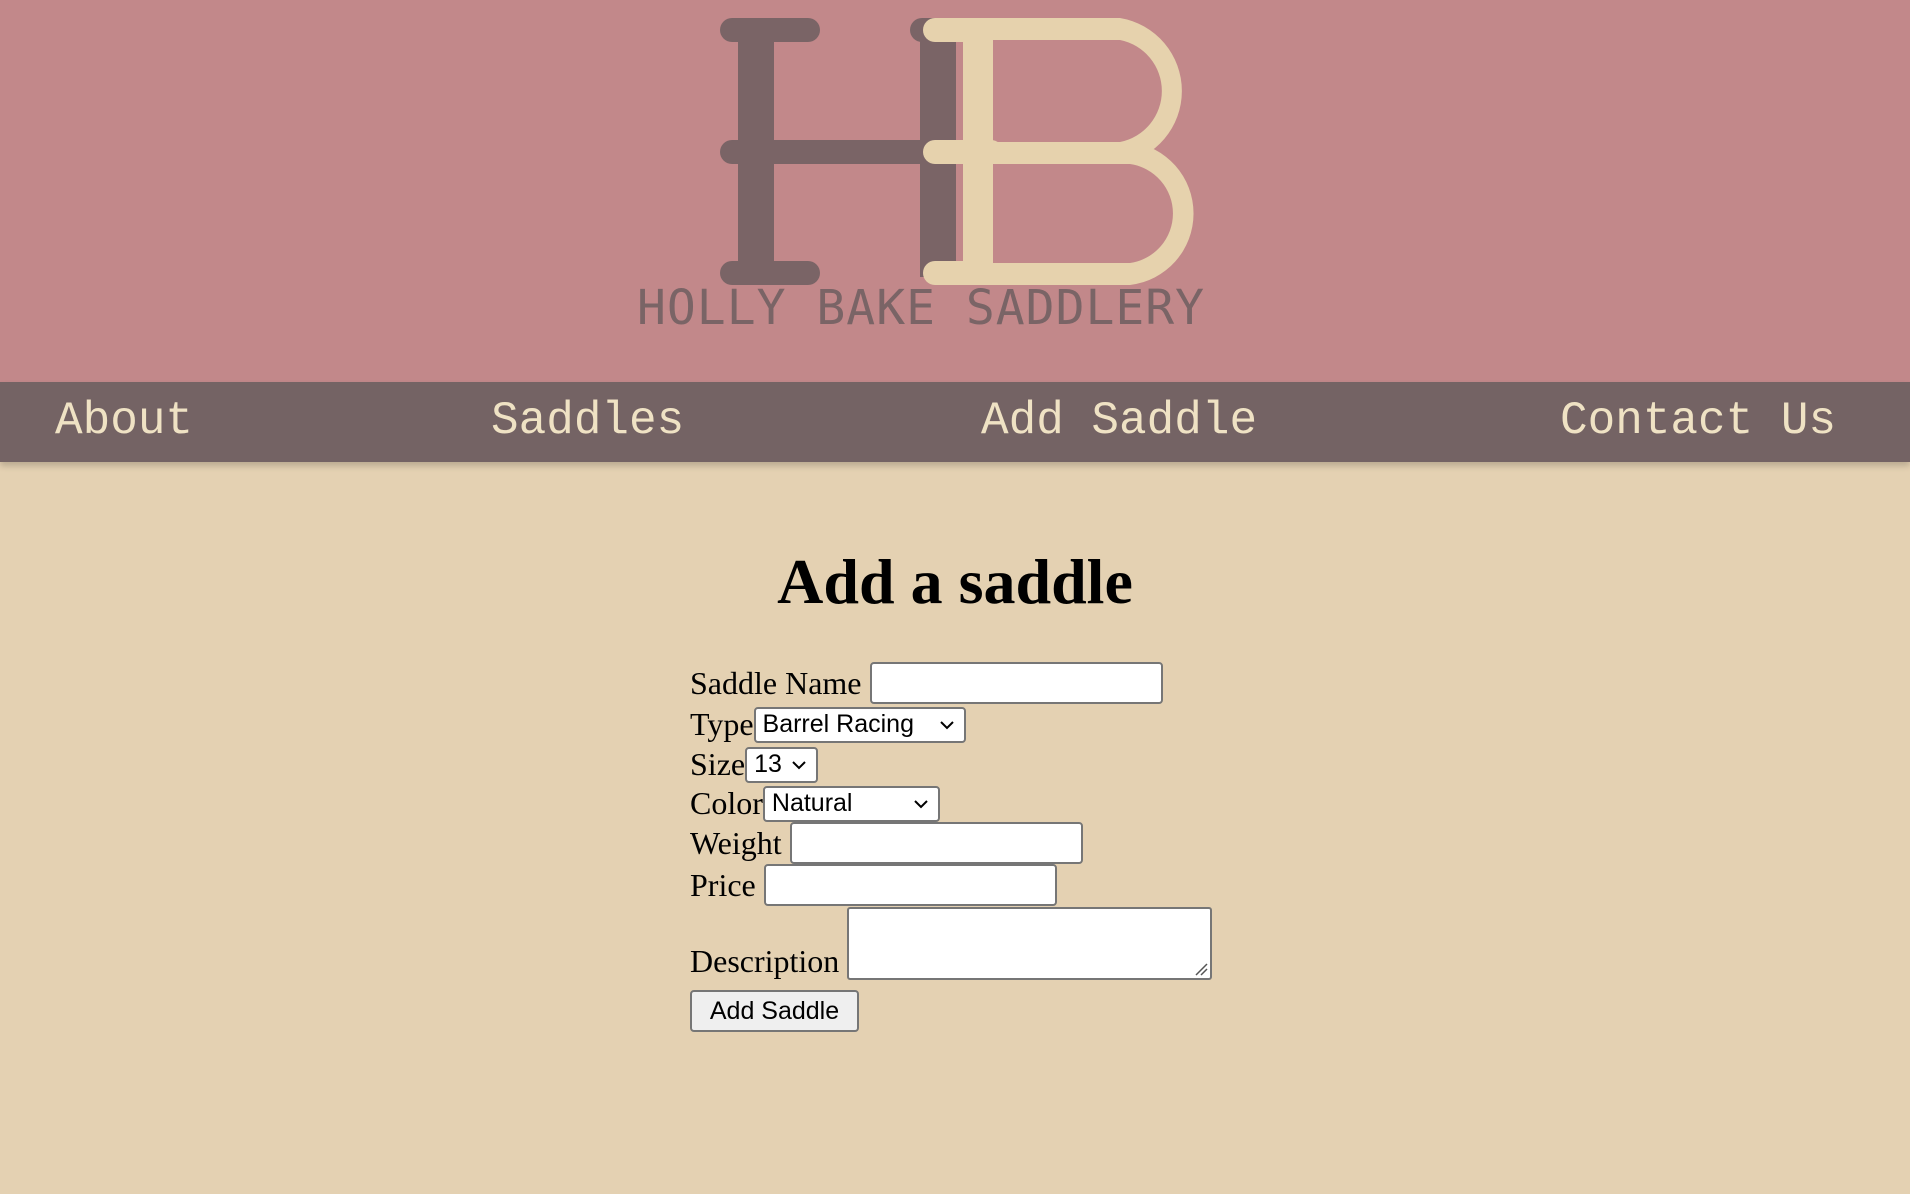  Describe the element at coordinates (736, 842) in the screenshot. I see `weight-label: Weight` at that location.